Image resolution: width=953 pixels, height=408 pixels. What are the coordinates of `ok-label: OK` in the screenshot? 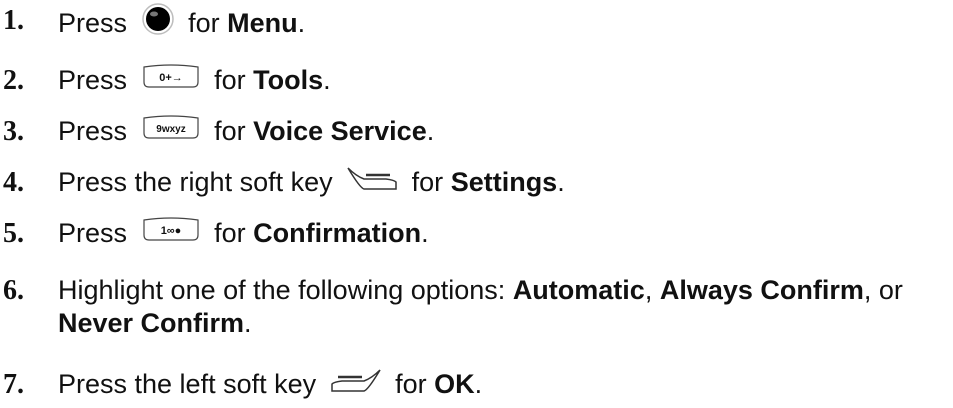 It's located at (454, 384).